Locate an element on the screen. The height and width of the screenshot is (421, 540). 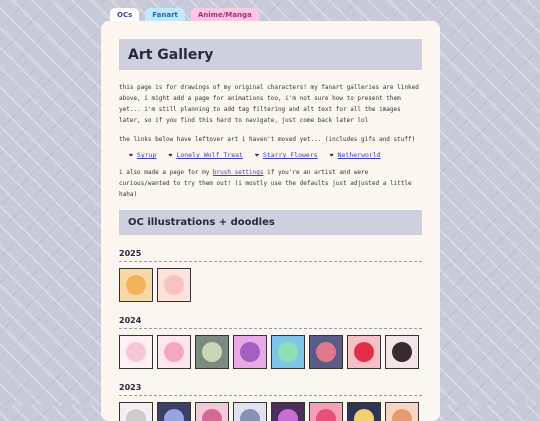
link-item: ❤ Lonely Wolf Treat is located at coordinates (206, 155).